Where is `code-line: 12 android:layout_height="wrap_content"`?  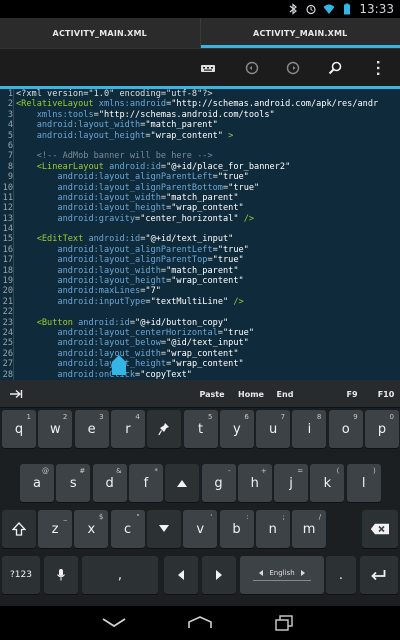
code-line: 12 android:layout_height="wrap_content" is located at coordinates (200, 208).